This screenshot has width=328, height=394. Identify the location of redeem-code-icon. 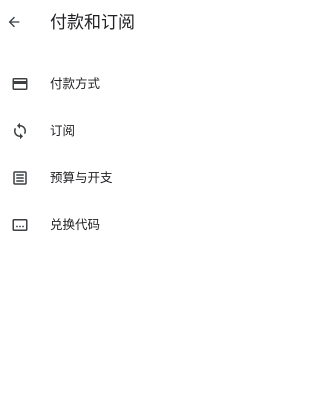
(20, 225).